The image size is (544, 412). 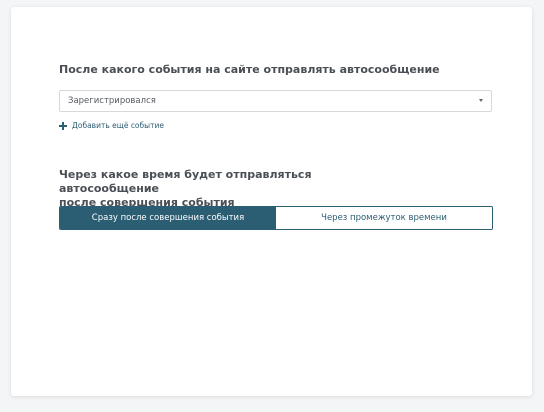 I want to click on delay-option-button: Через промежуток времени, so click(x=384, y=218).